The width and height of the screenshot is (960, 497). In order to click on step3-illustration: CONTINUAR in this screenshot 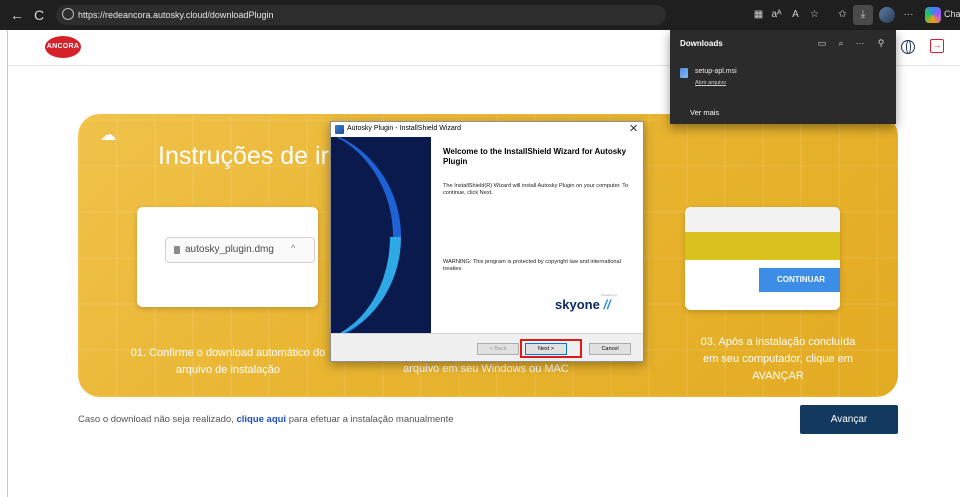, I will do `click(762, 258)`.